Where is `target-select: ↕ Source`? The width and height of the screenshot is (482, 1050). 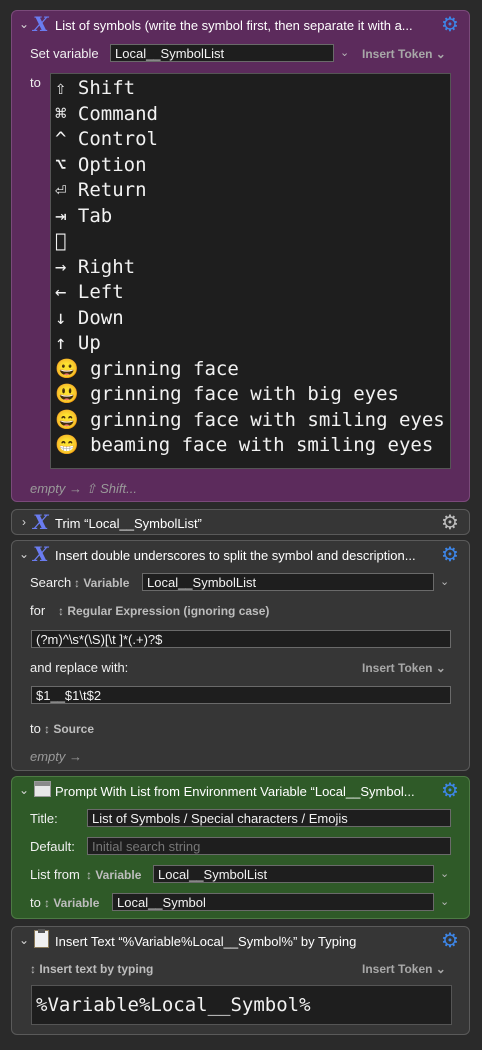 target-select: ↕ Source is located at coordinates (69, 729).